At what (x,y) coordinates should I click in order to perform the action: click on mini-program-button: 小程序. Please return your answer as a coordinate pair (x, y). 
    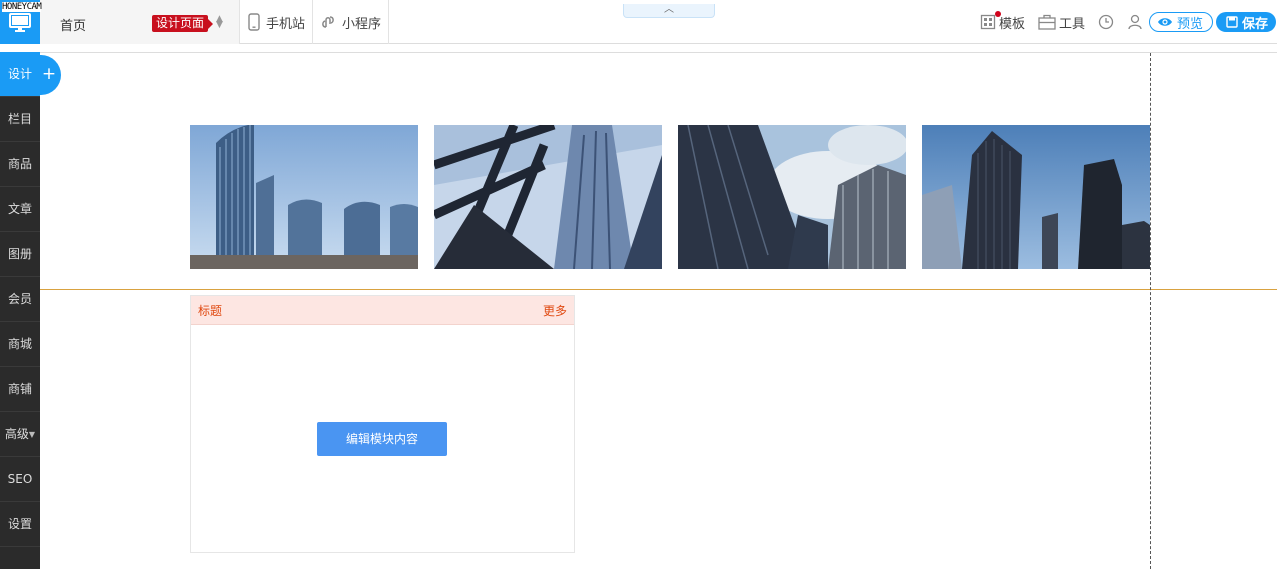
    Looking at the image, I should click on (351, 22).